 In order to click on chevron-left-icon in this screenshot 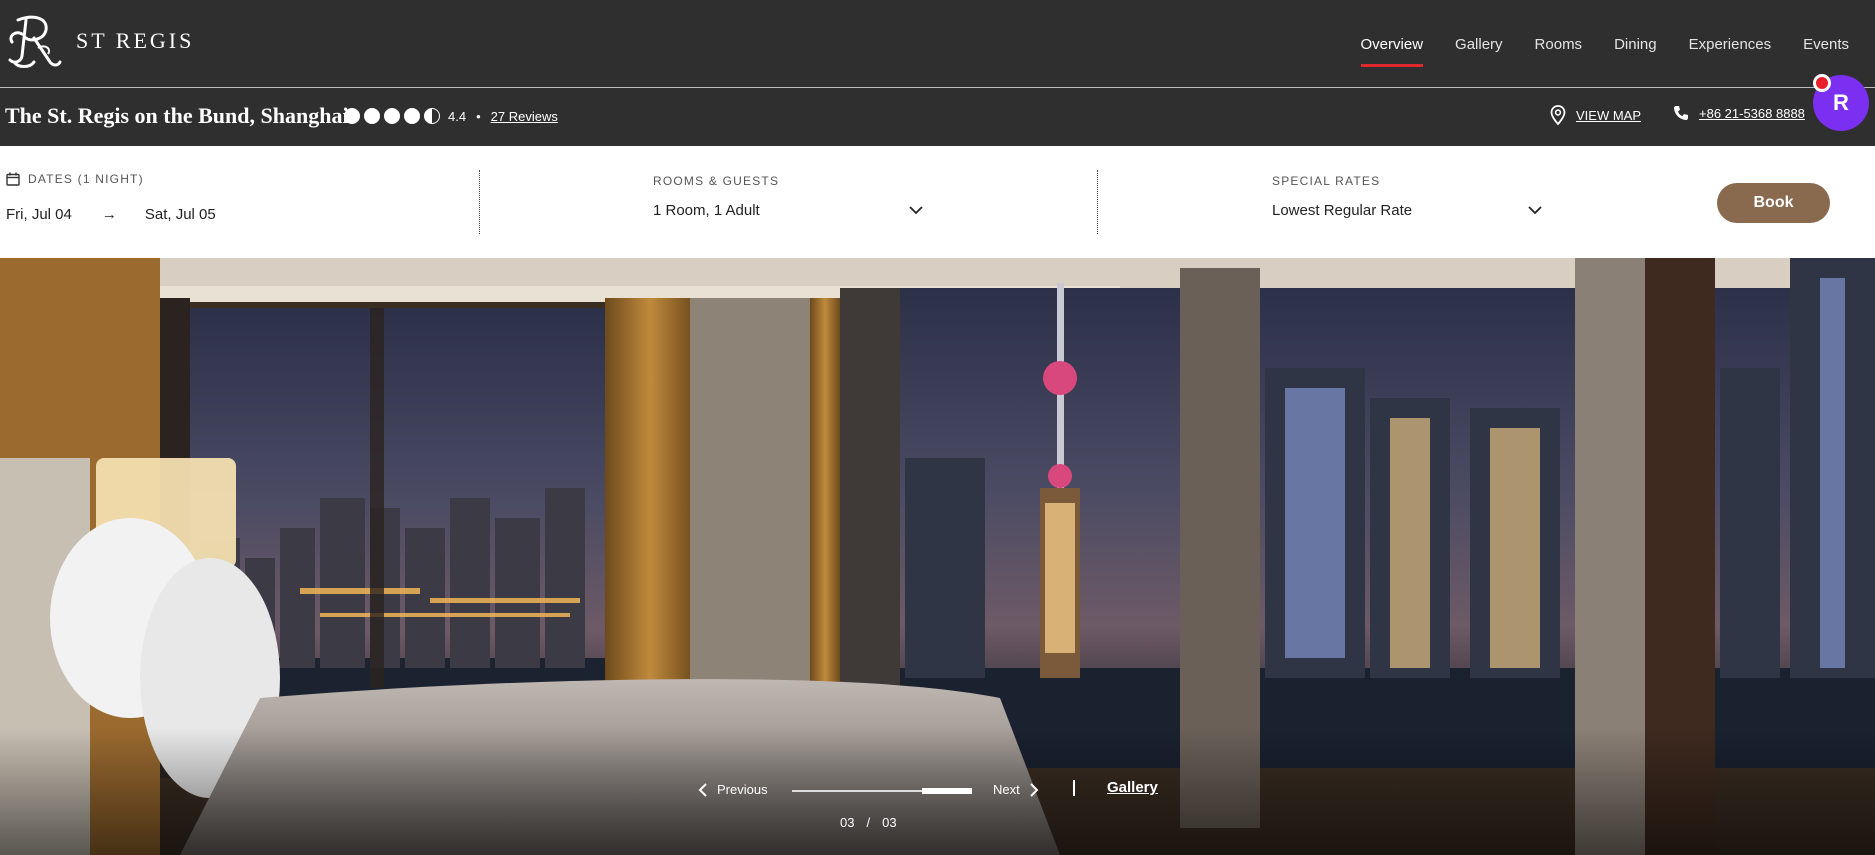, I will do `click(702, 789)`.